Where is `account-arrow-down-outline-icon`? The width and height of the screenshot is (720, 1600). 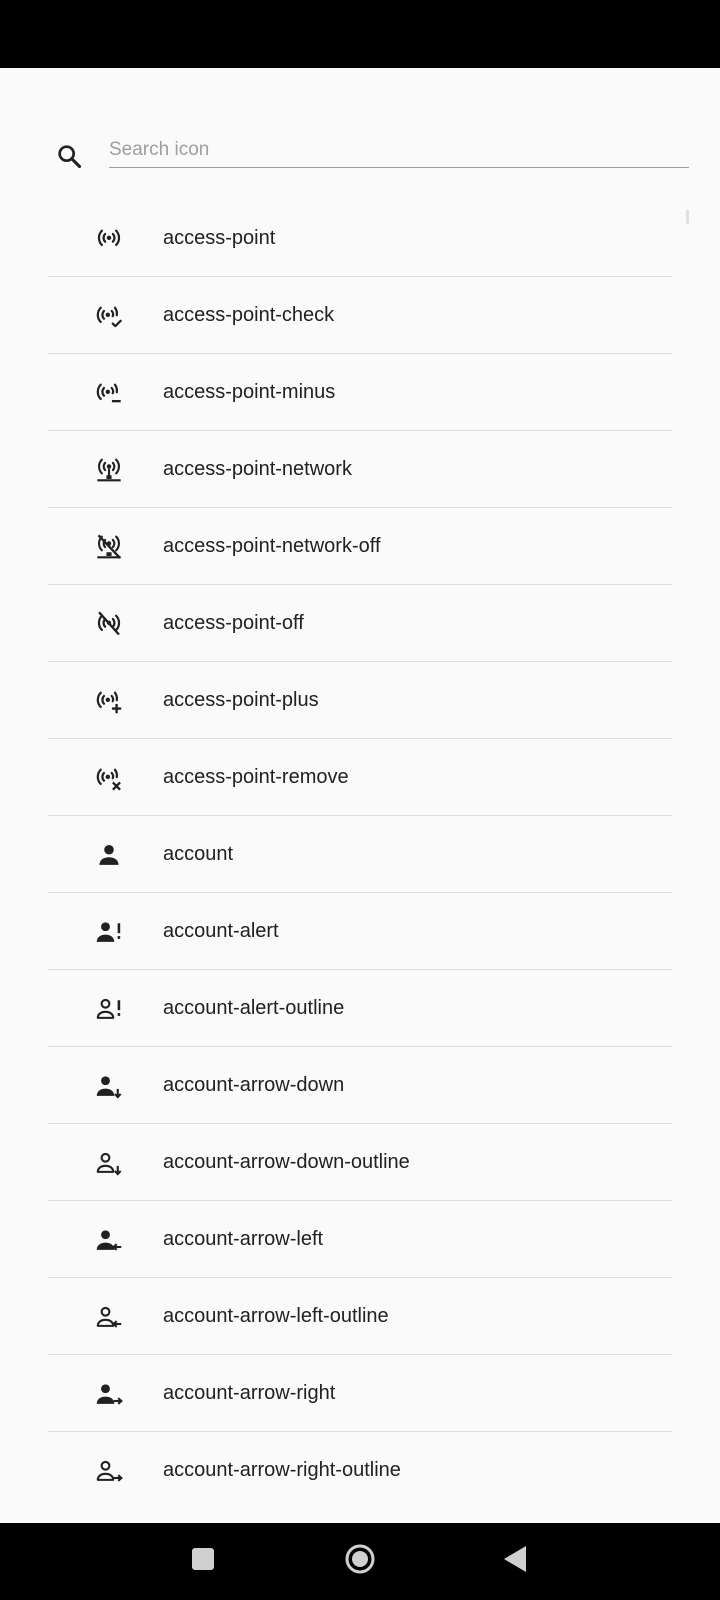
account-arrow-down-outline-icon is located at coordinates (109, 1163).